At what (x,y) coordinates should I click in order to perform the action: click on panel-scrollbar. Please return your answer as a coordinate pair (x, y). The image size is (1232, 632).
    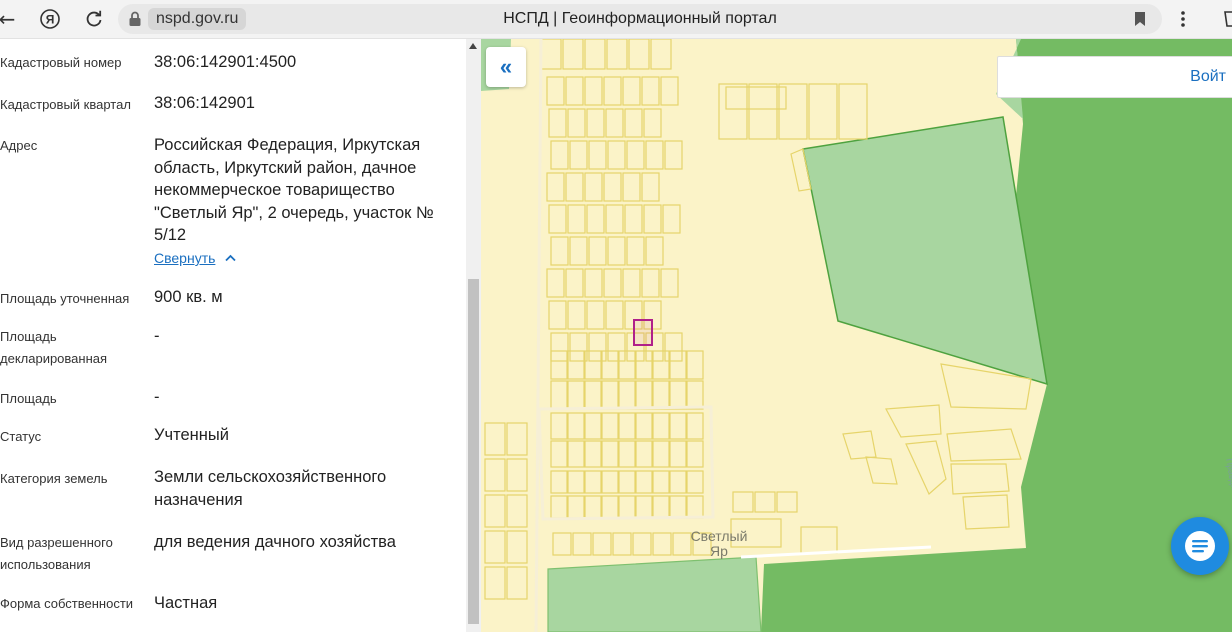
    Looking at the image, I should click on (473, 335).